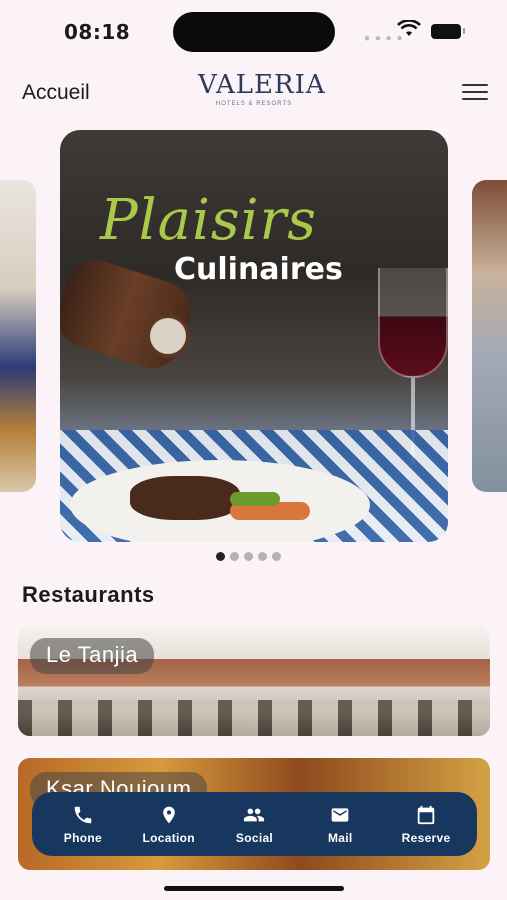 The height and width of the screenshot is (900, 507). Describe the element at coordinates (255, 499) in the screenshot. I see `greens-image` at that location.